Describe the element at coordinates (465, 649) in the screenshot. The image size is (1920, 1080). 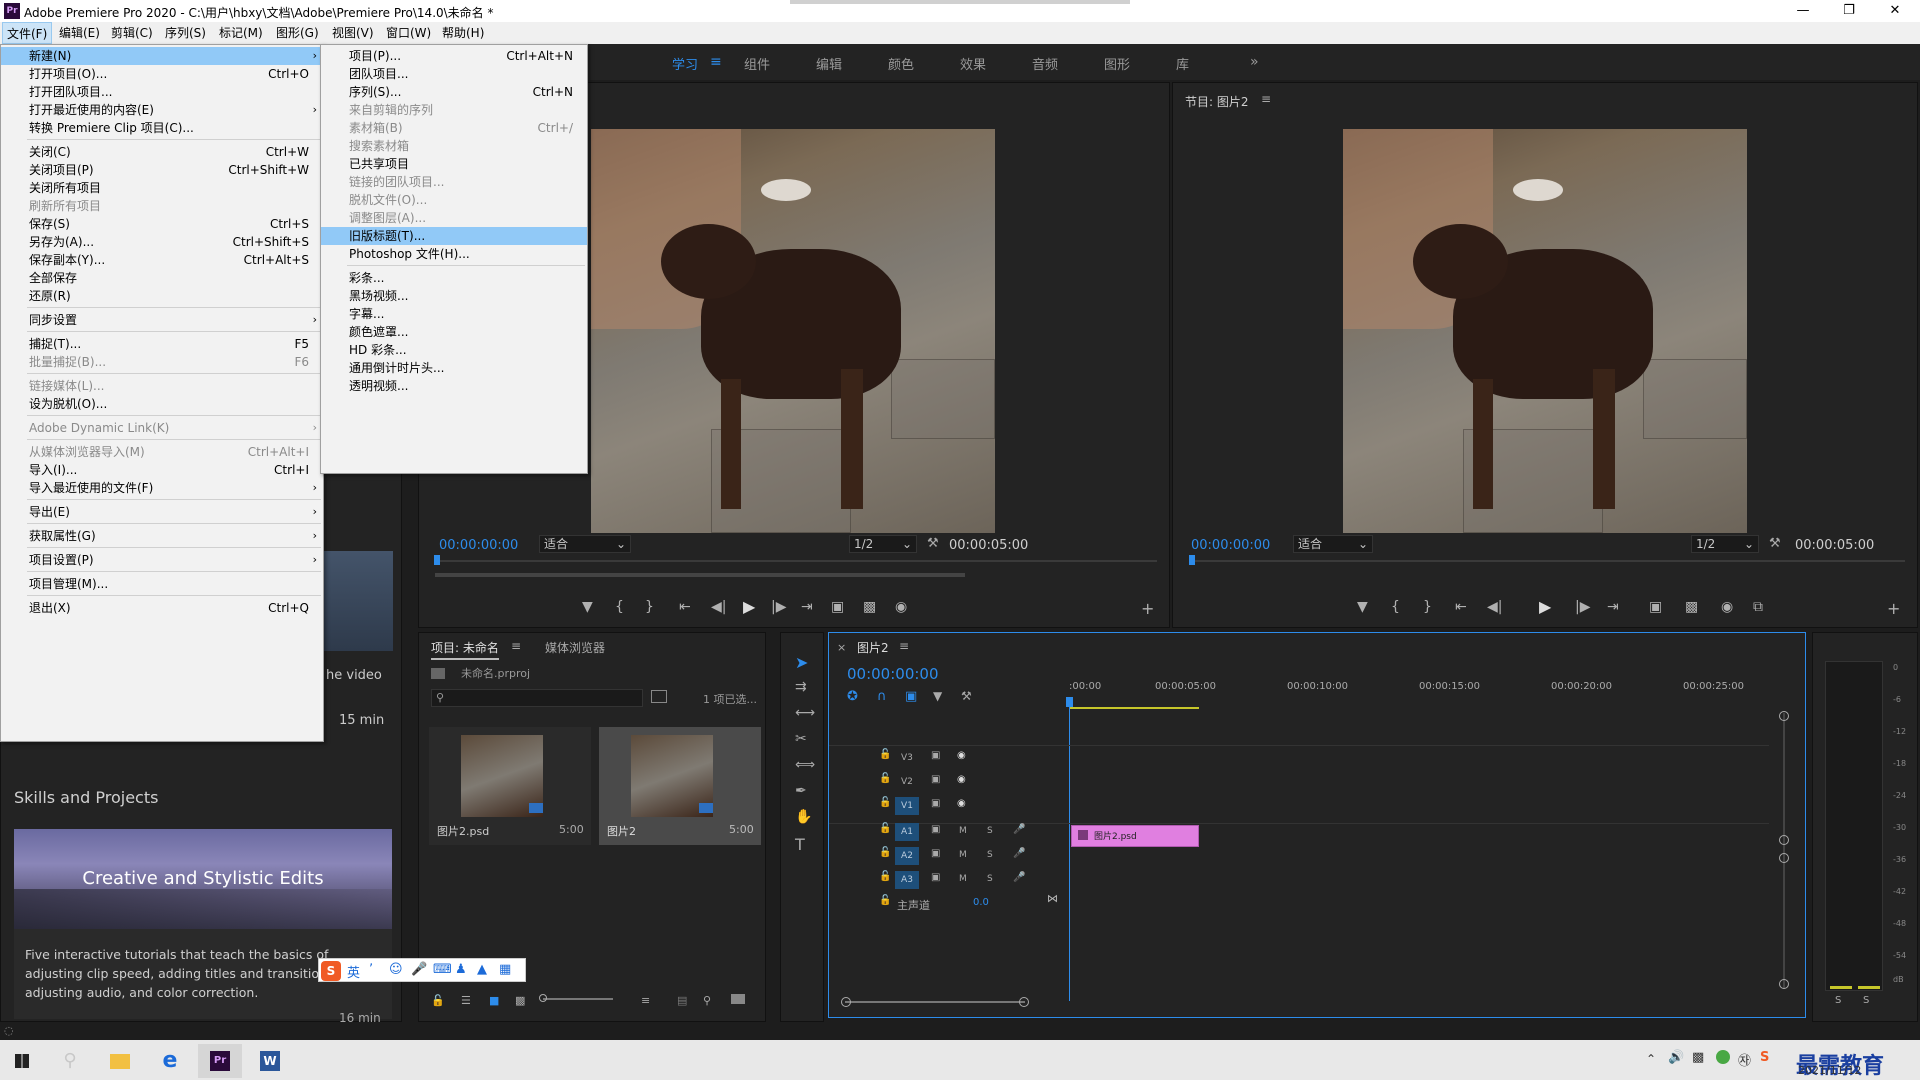
I see `tab-project: 项目: 未命名` at that location.